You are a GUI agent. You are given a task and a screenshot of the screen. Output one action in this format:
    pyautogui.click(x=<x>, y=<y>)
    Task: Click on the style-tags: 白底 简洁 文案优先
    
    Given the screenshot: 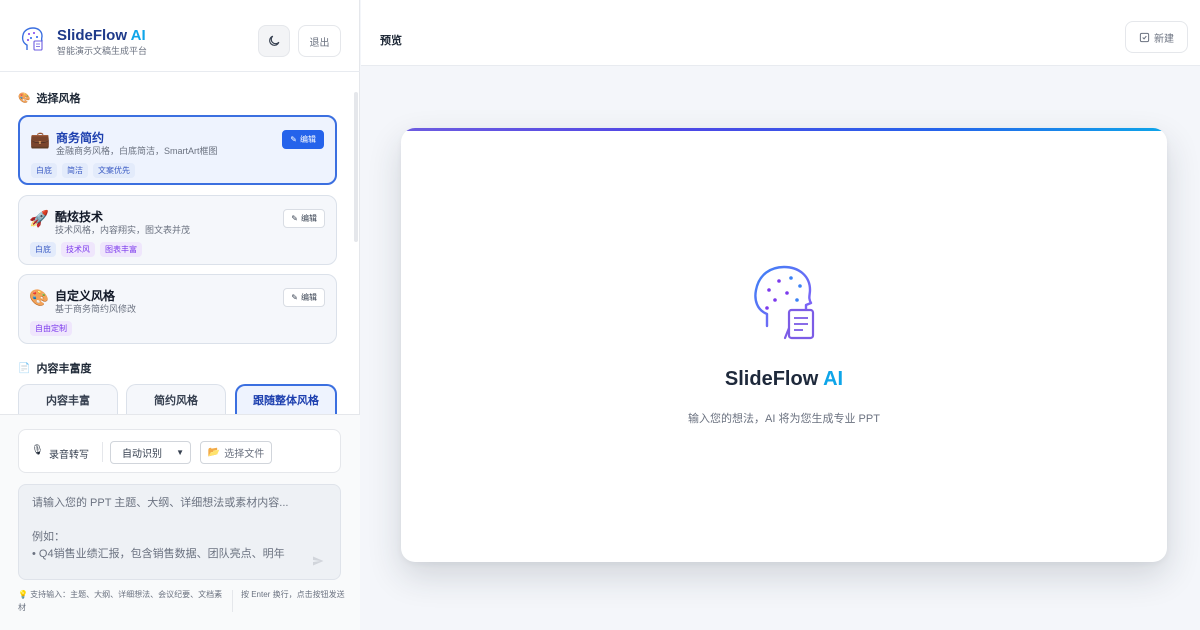 What is the action you would take?
    pyautogui.click(x=83, y=170)
    